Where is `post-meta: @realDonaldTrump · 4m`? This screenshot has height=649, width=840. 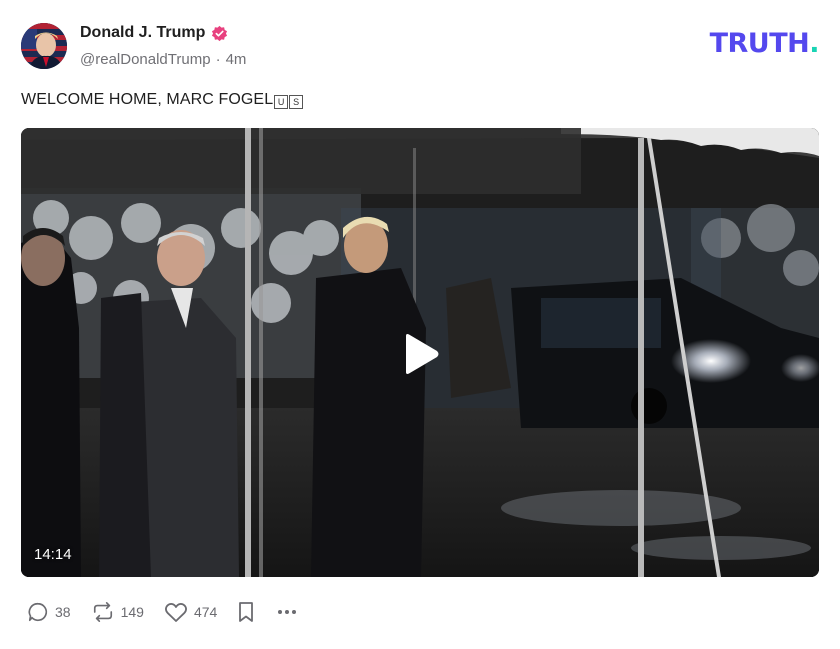
post-meta: @realDonaldTrump · 4m is located at coordinates (163, 59).